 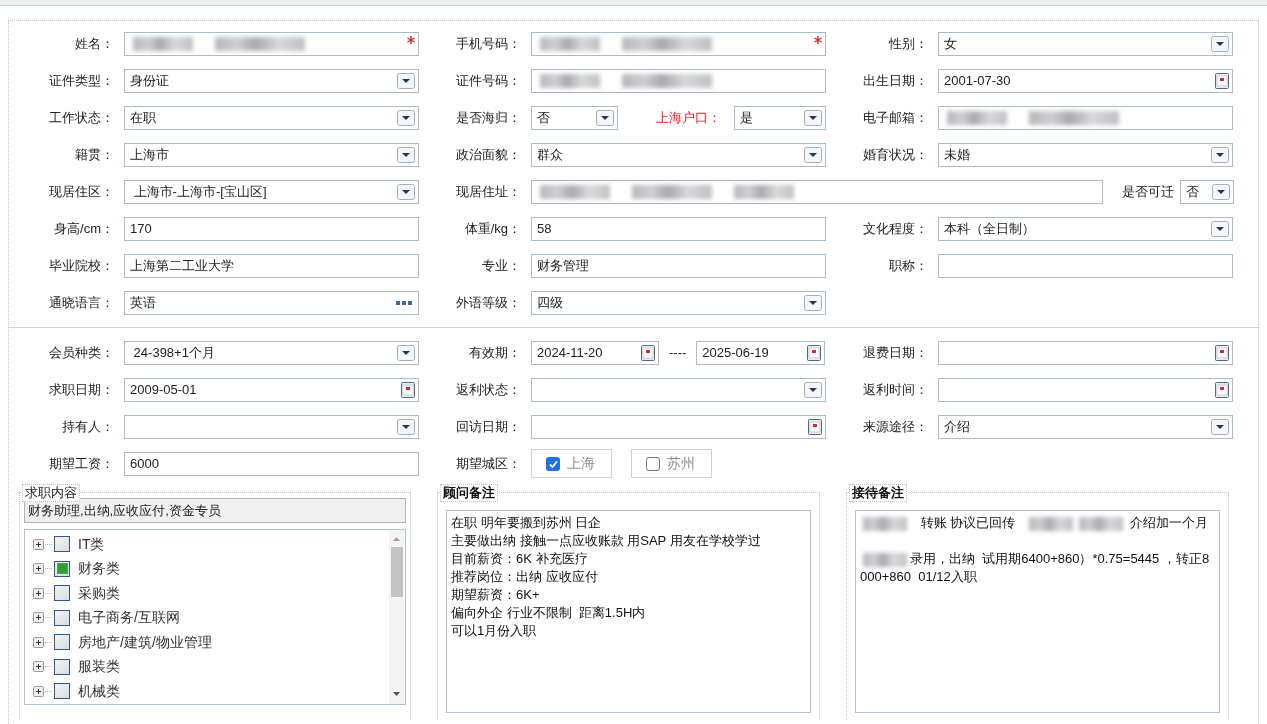 I want to click on notes-field: 转账 协议已回传 介绍加一个月 录用，出纳 试用期6400+860）*0.75=5445 ，转正8000+860 01/12入职, so click(x=1037, y=611).